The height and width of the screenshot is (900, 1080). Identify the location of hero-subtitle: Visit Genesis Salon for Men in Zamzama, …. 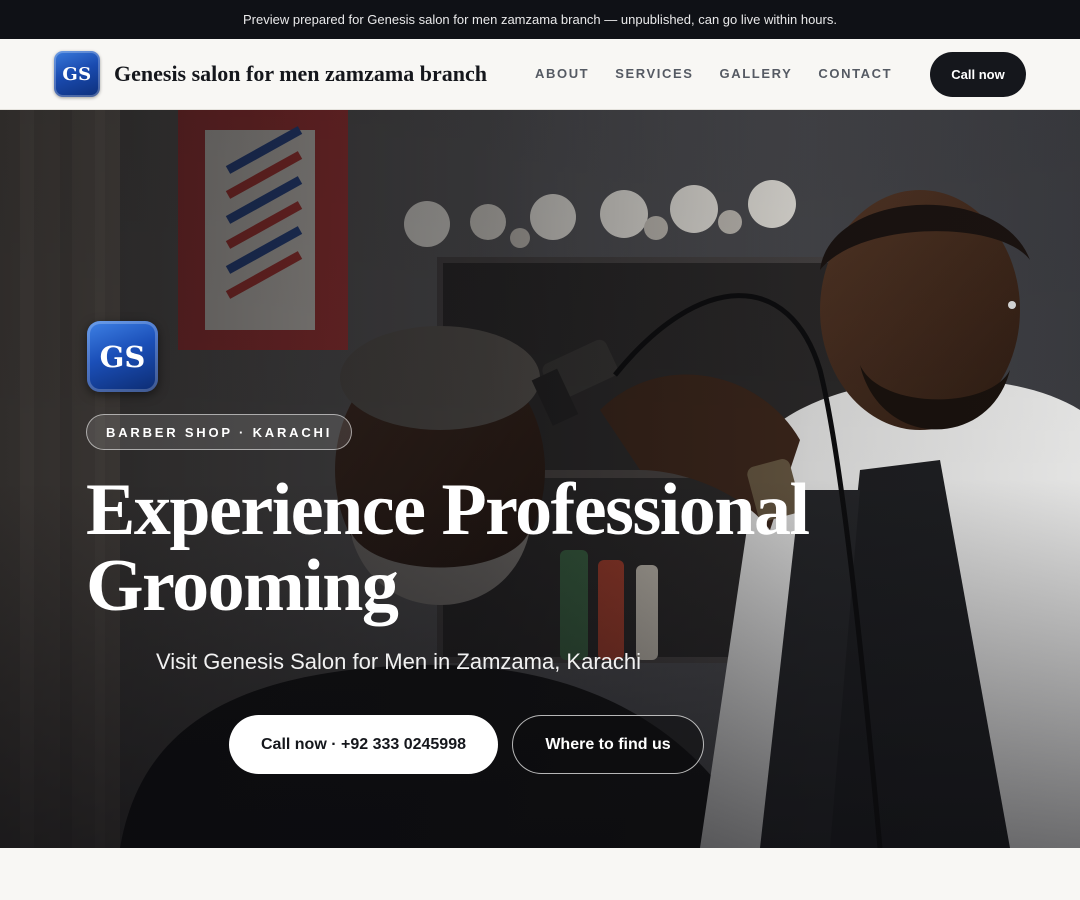
(399, 661).